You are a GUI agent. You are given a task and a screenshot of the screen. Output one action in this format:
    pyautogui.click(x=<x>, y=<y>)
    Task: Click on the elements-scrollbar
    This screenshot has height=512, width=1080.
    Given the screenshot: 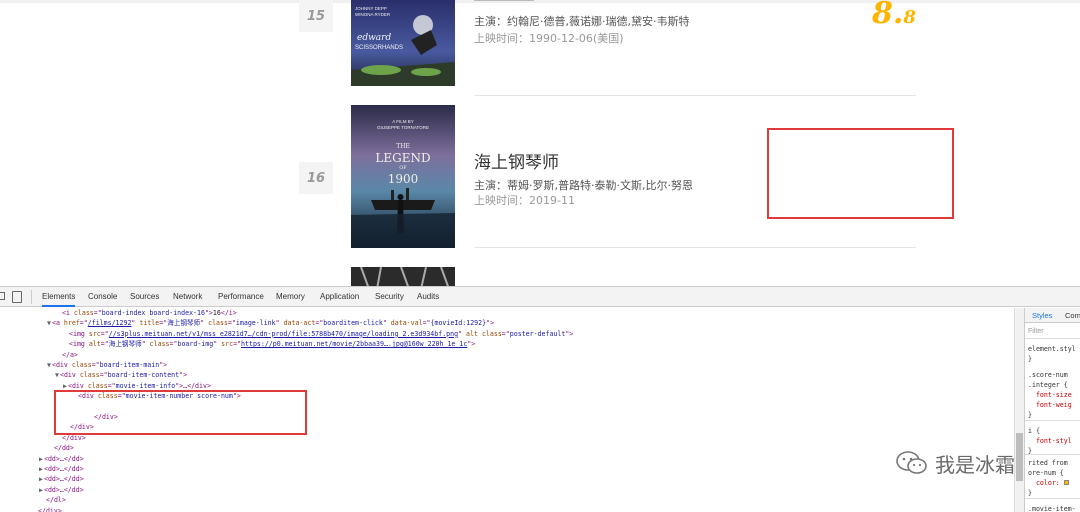 What is the action you would take?
    pyautogui.click(x=1019, y=410)
    